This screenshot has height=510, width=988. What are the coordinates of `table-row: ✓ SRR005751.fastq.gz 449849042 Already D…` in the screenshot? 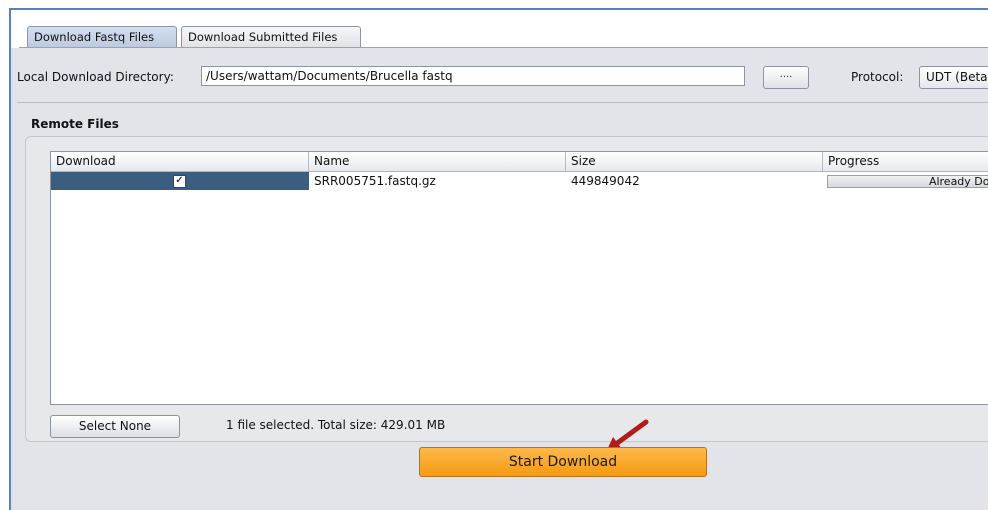 It's located at (519, 181).